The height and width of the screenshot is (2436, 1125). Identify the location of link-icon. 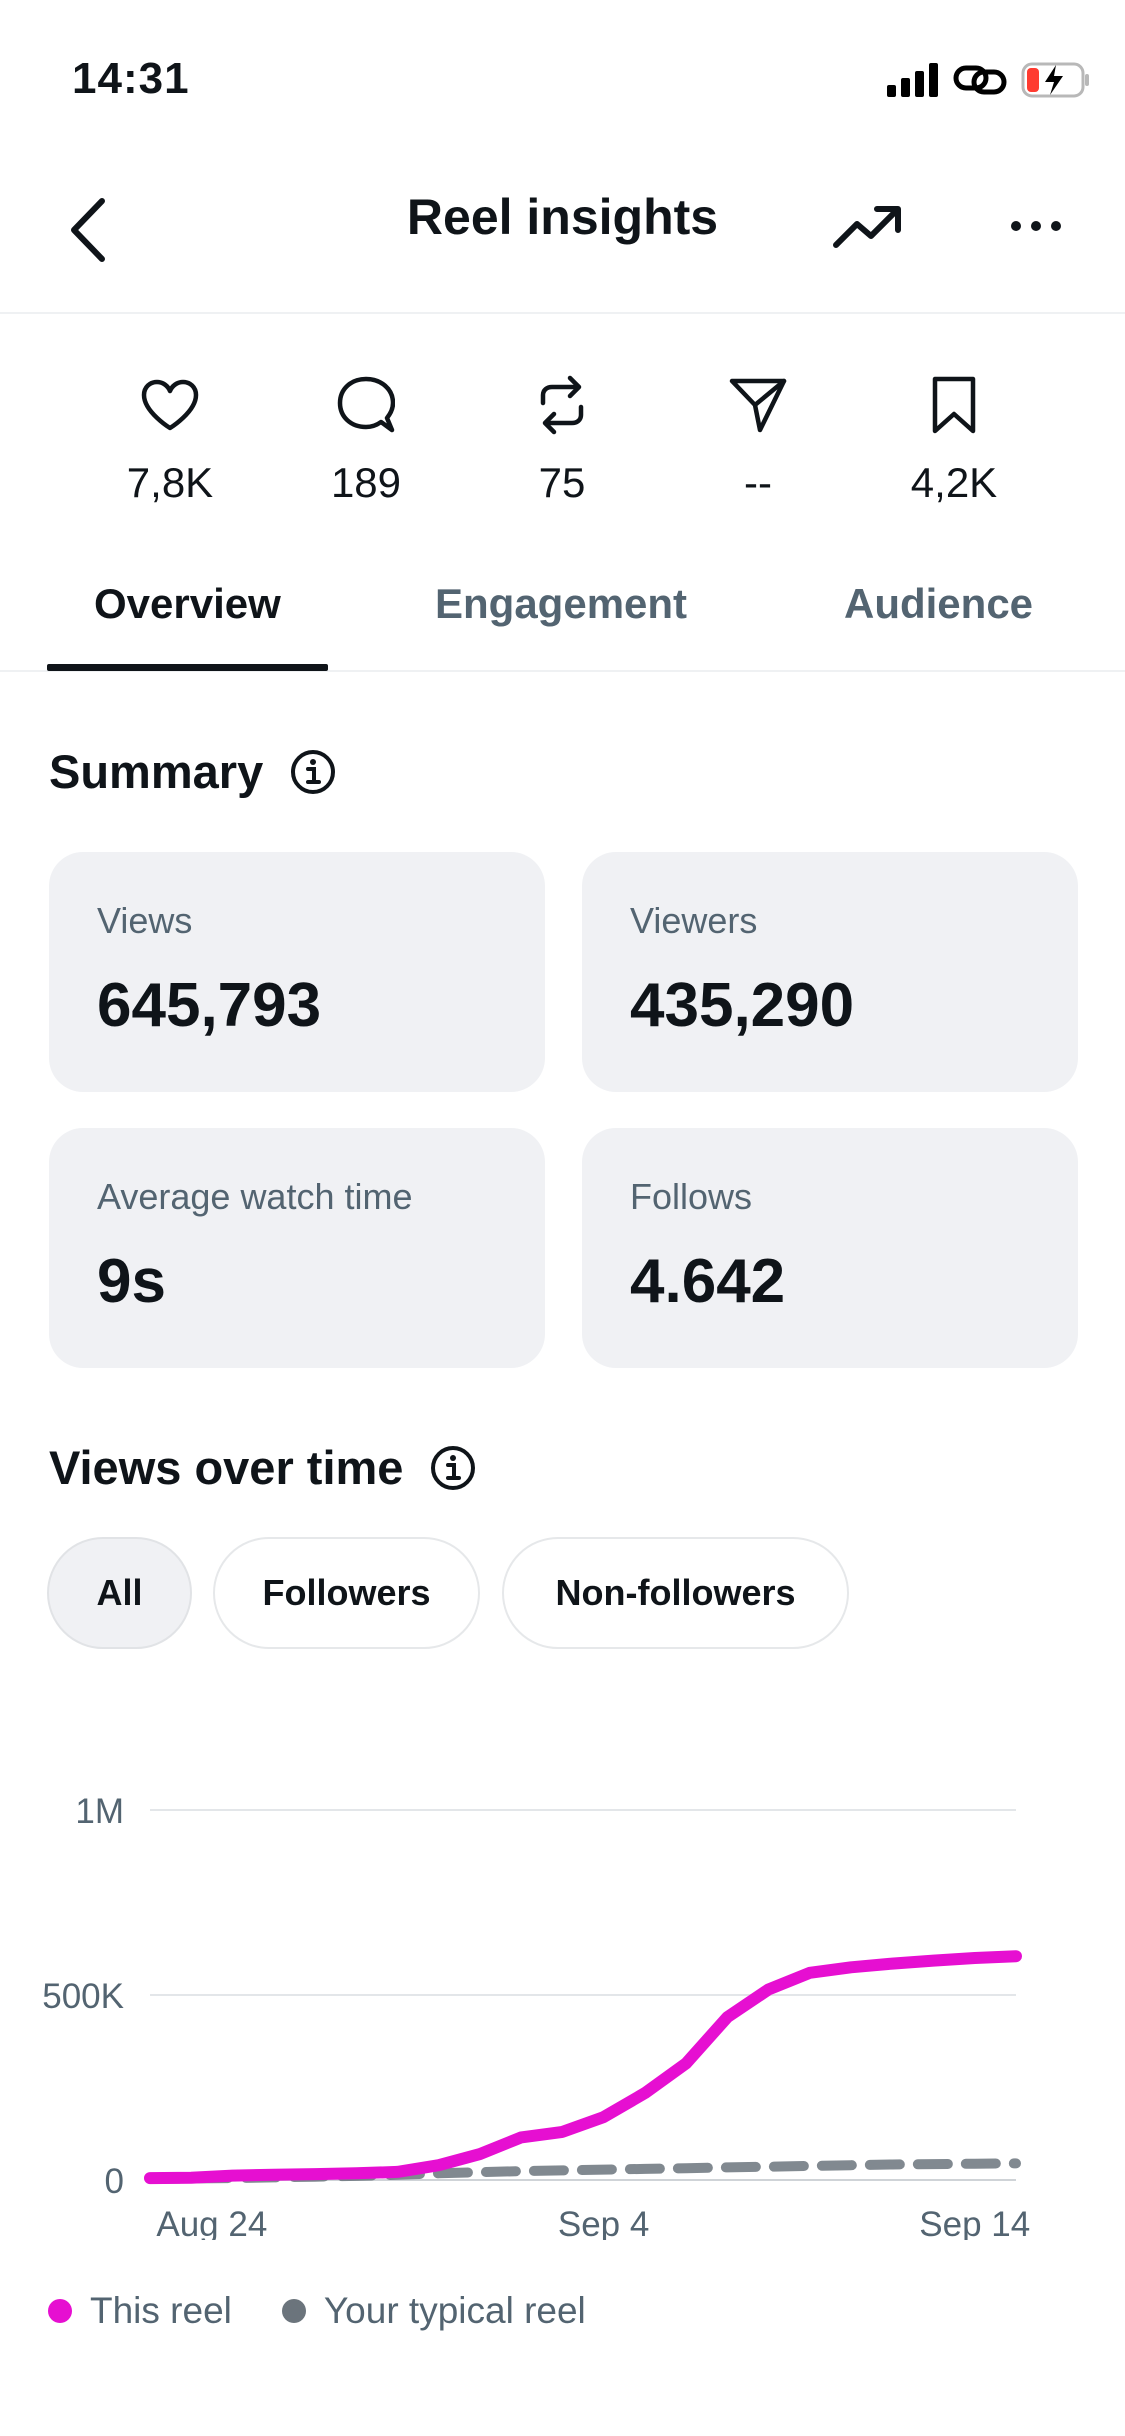
(980, 82).